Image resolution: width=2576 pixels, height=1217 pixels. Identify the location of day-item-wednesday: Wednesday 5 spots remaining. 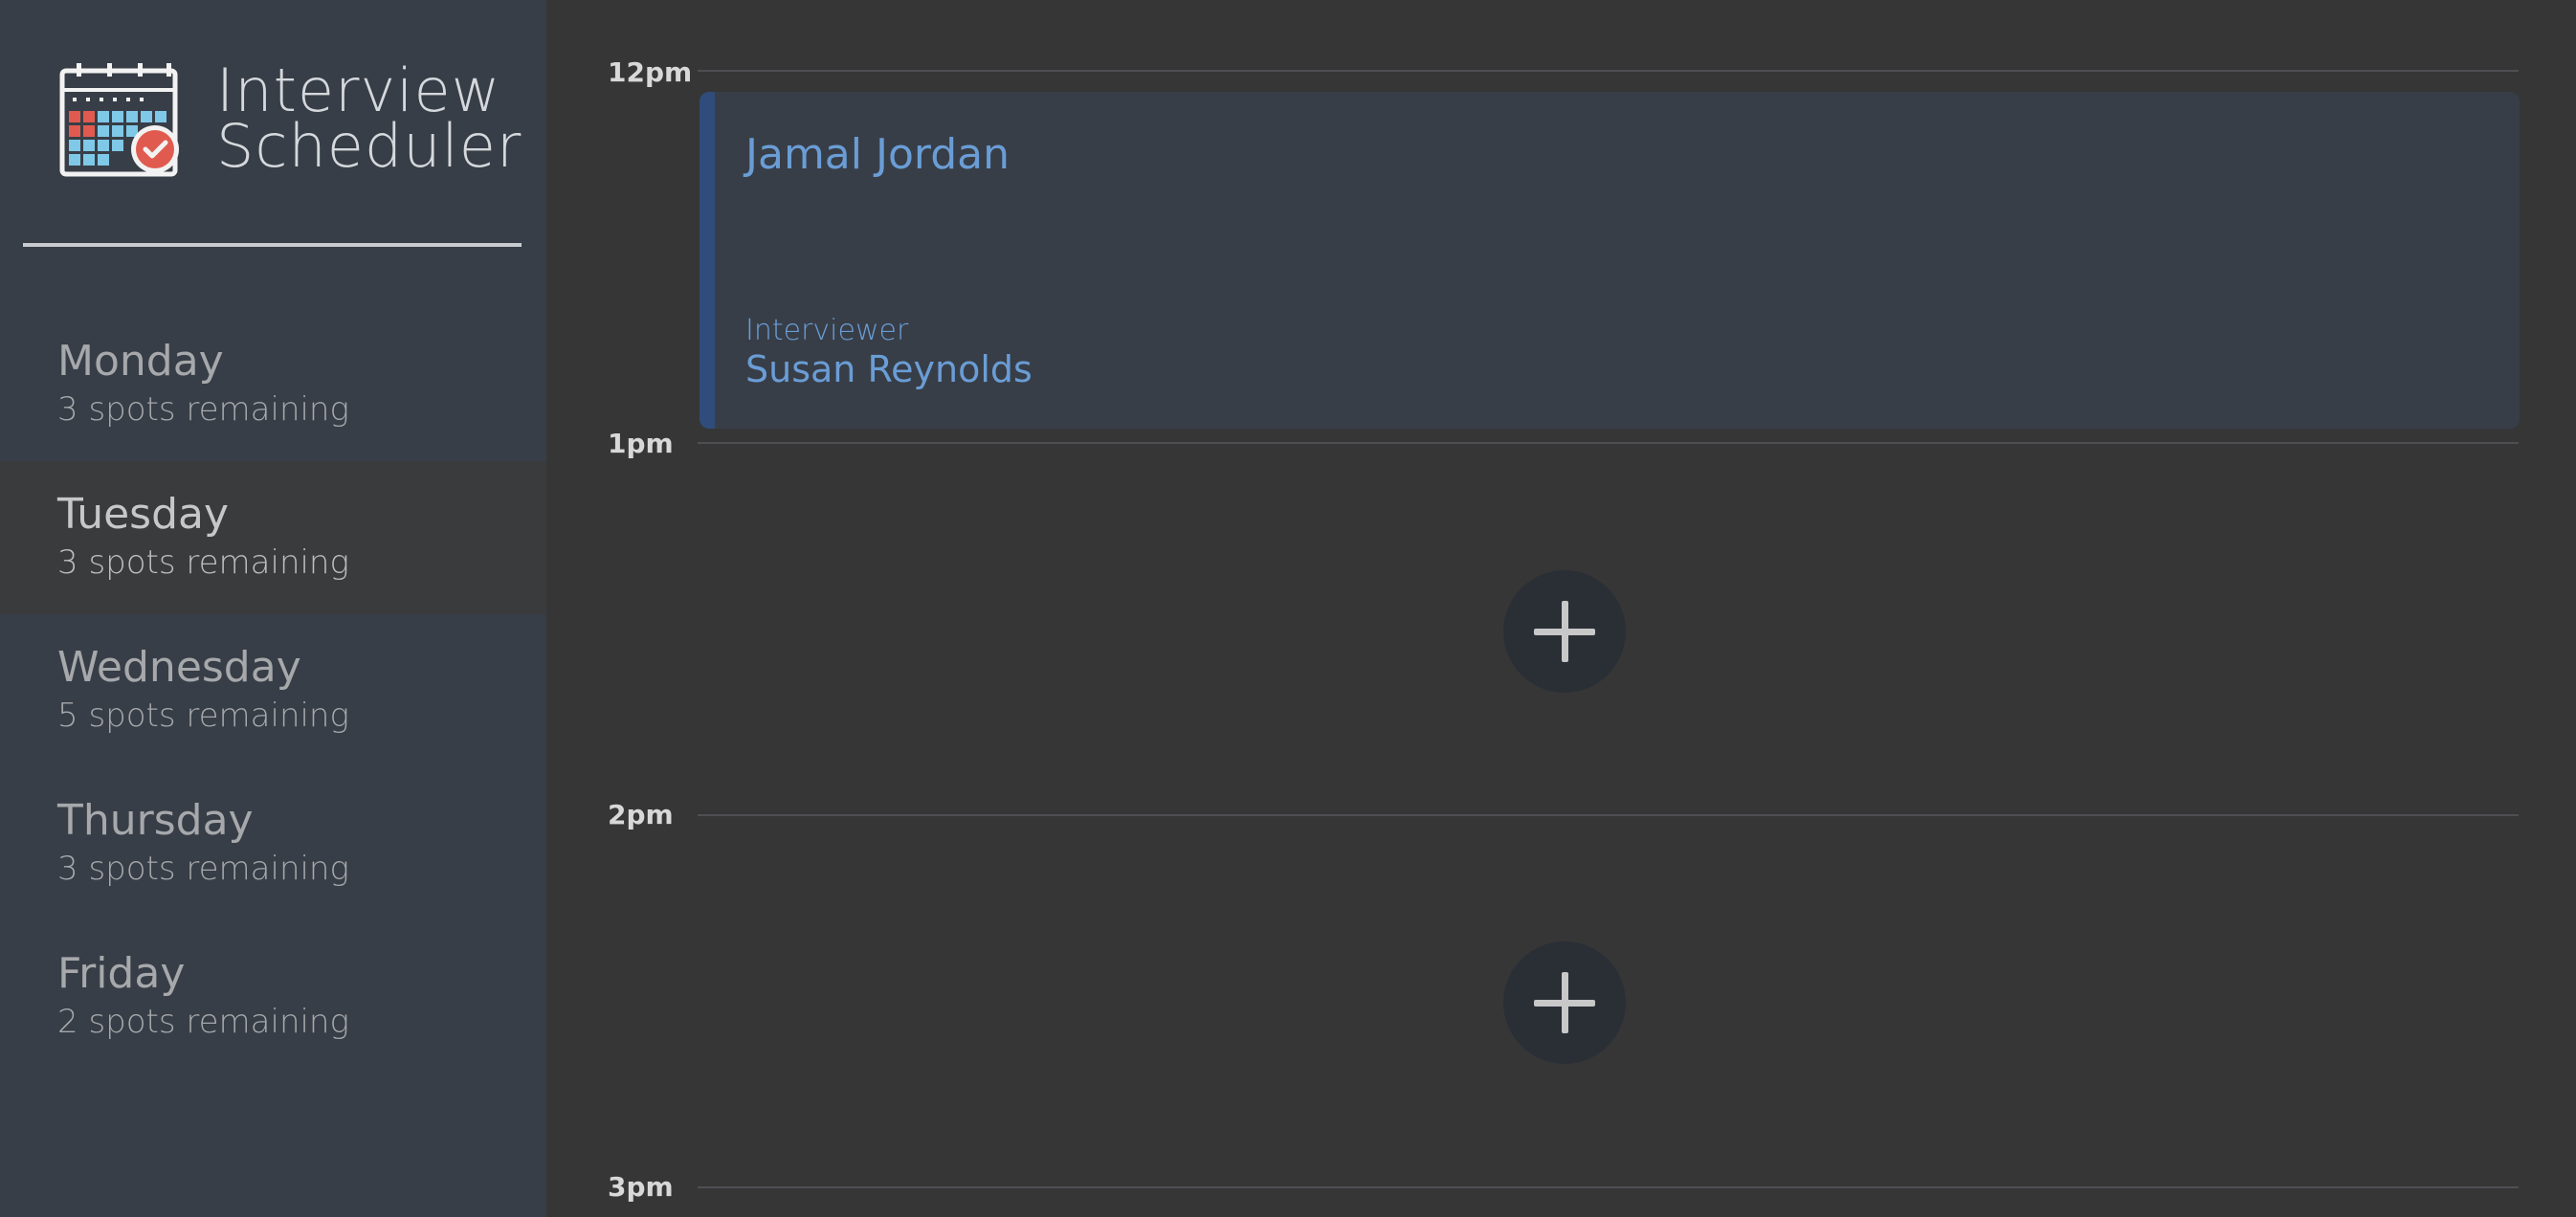
(273, 690).